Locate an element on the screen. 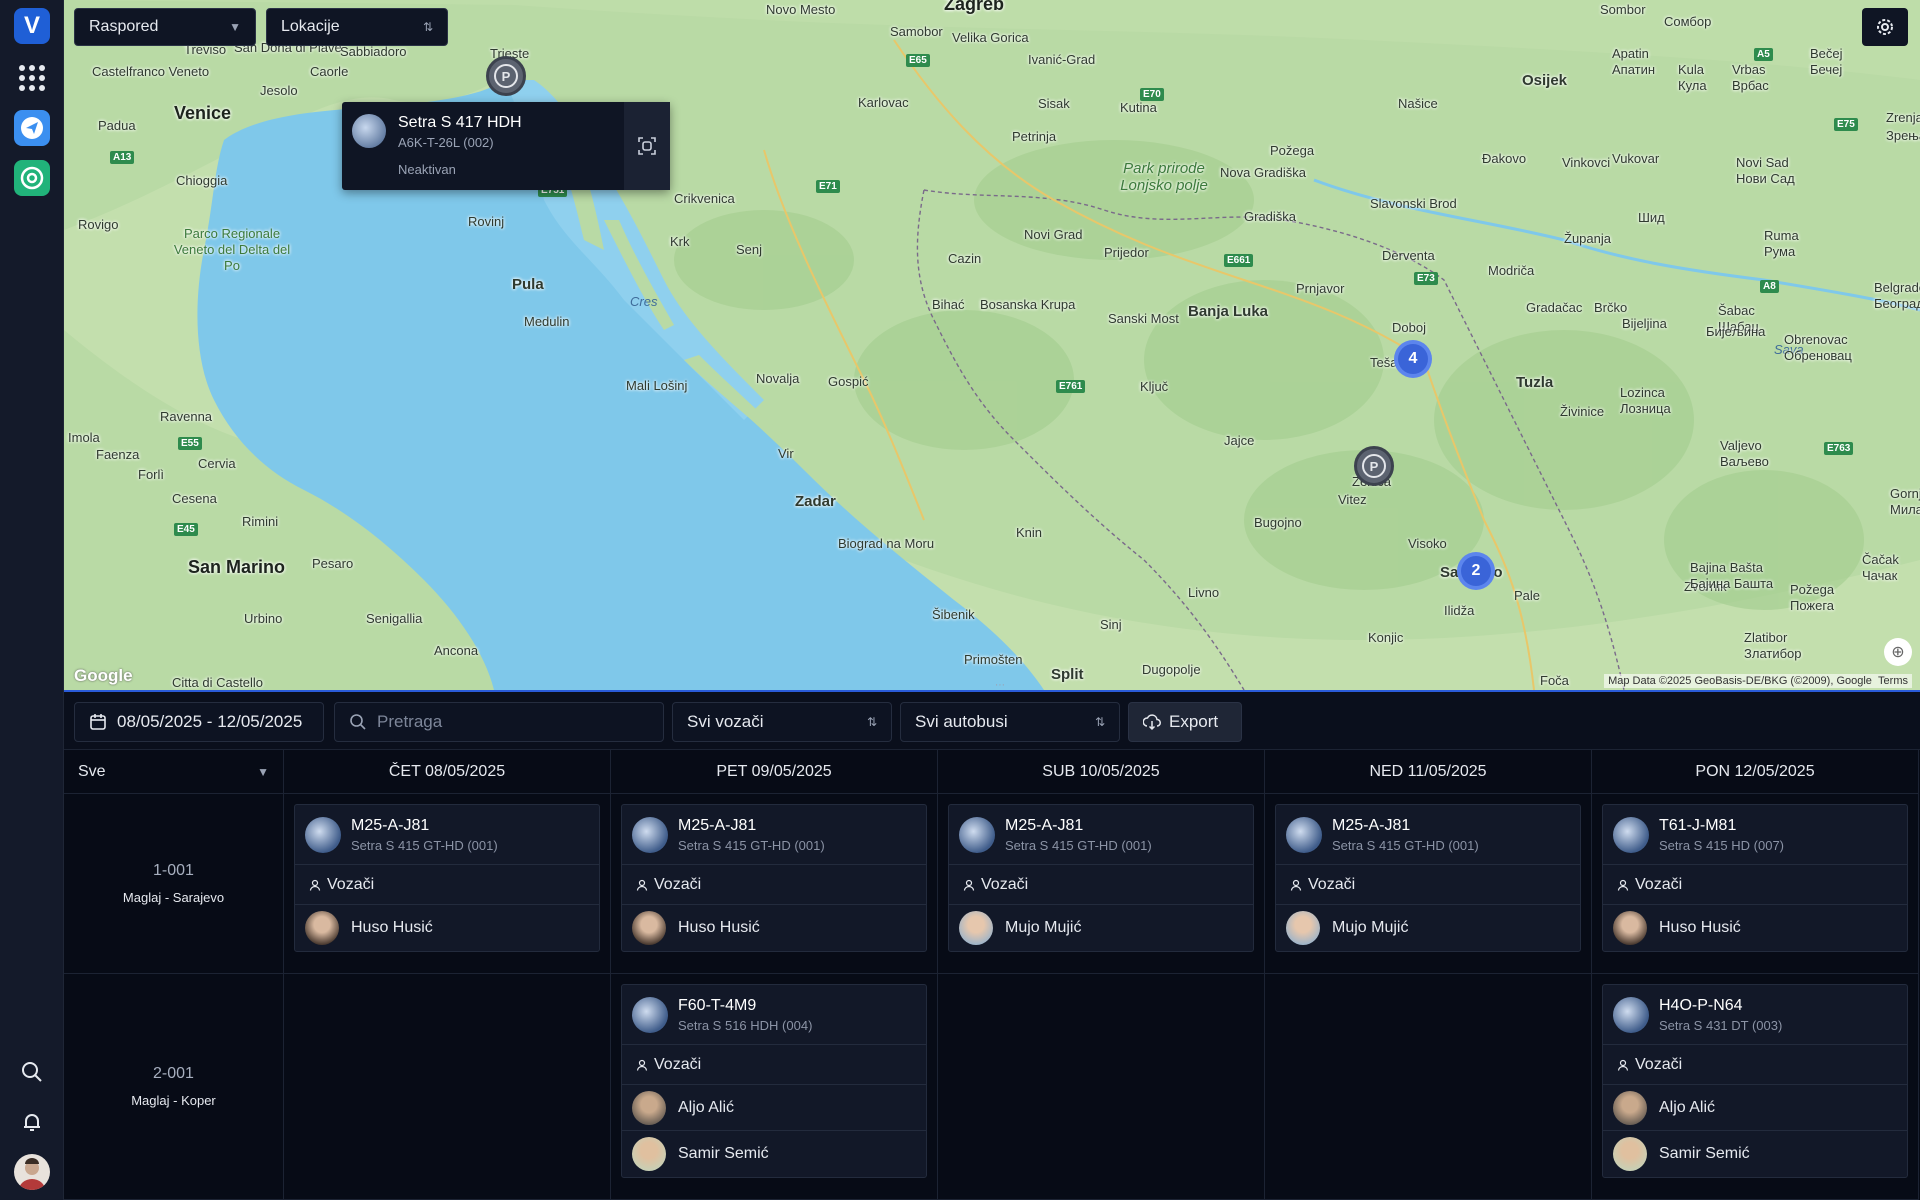 This screenshot has height=1200, width=1920. bus-thumbnail is located at coordinates (369, 131).